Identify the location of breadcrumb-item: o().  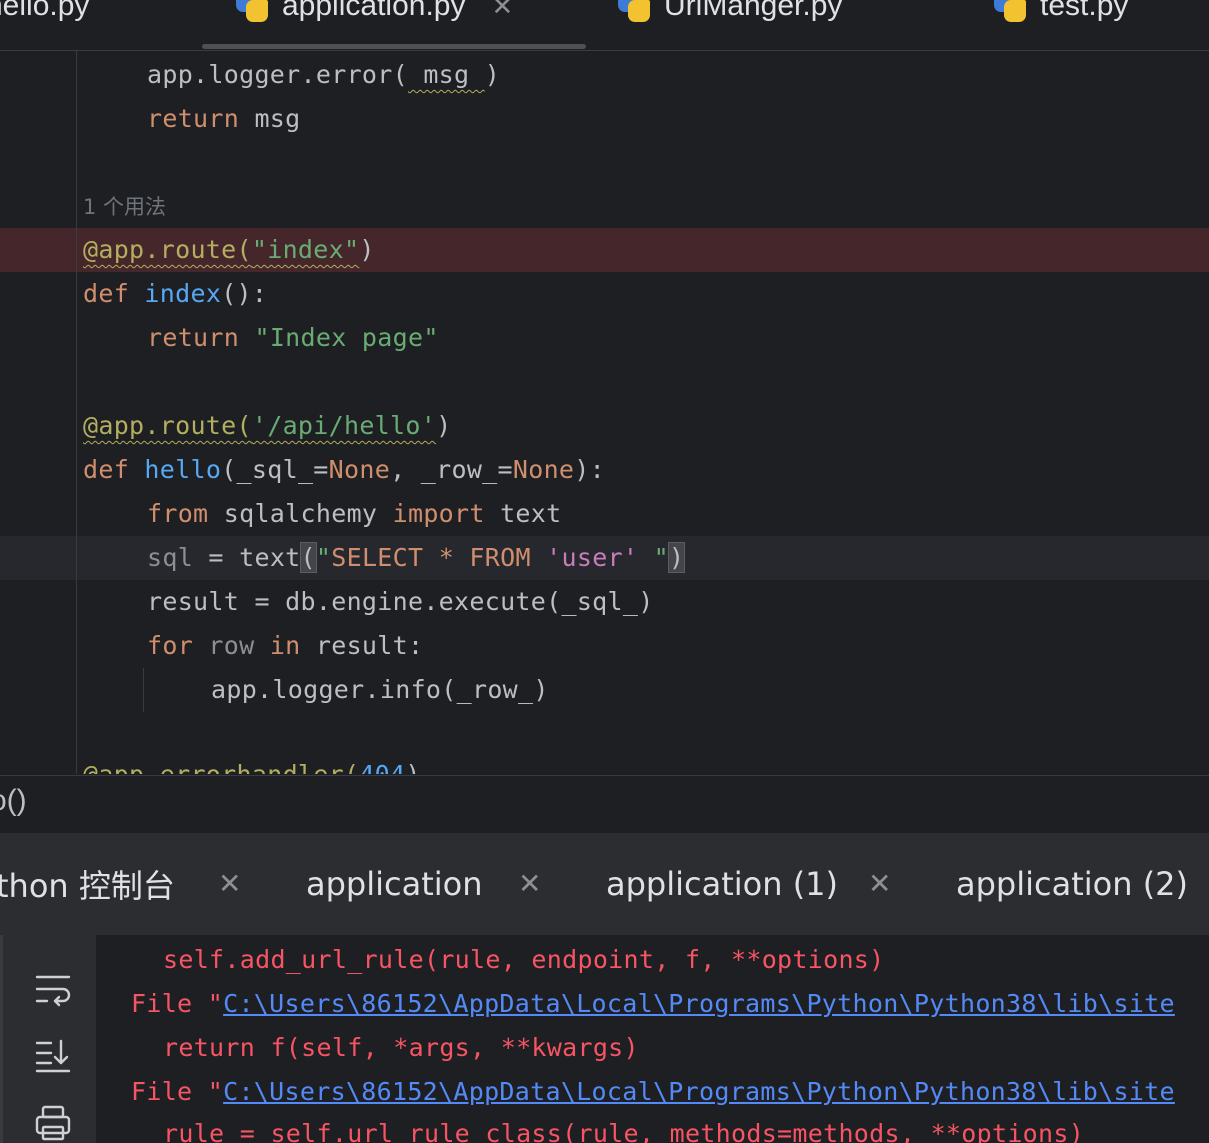
(13, 801).